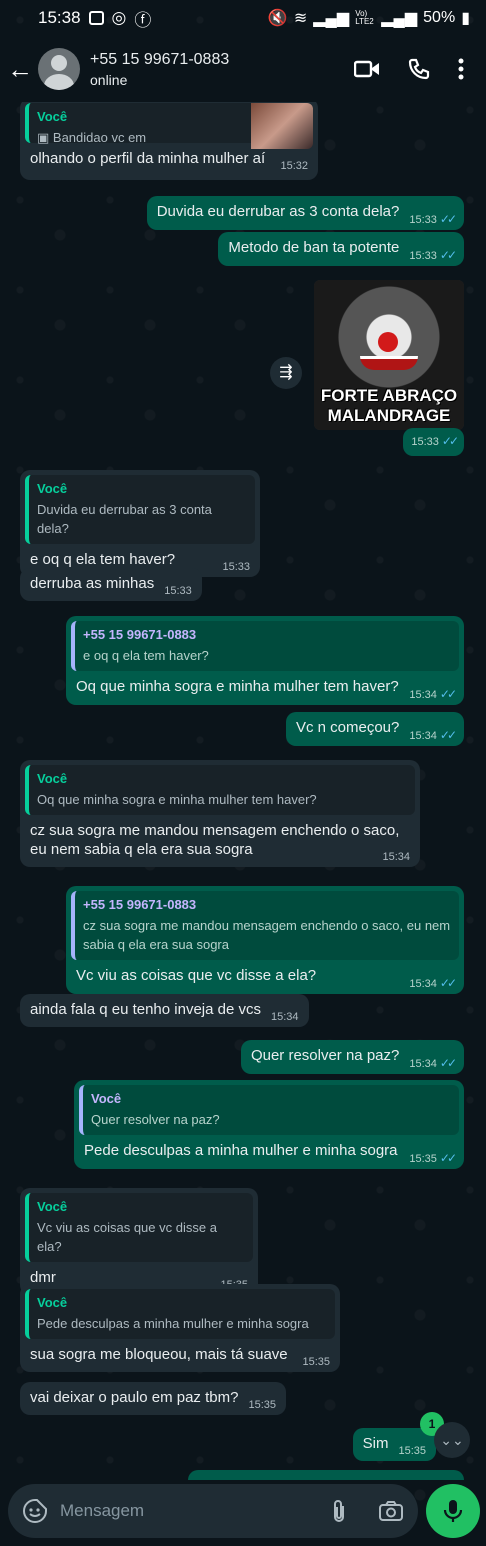  Describe the element at coordinates (419, 69) in the screenshot. I see `voice-call-icon` at that location.